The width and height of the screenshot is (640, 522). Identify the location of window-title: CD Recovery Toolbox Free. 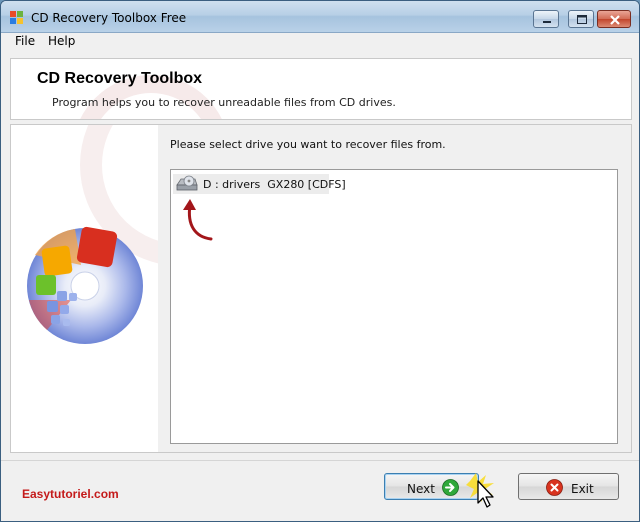
(109, 18).